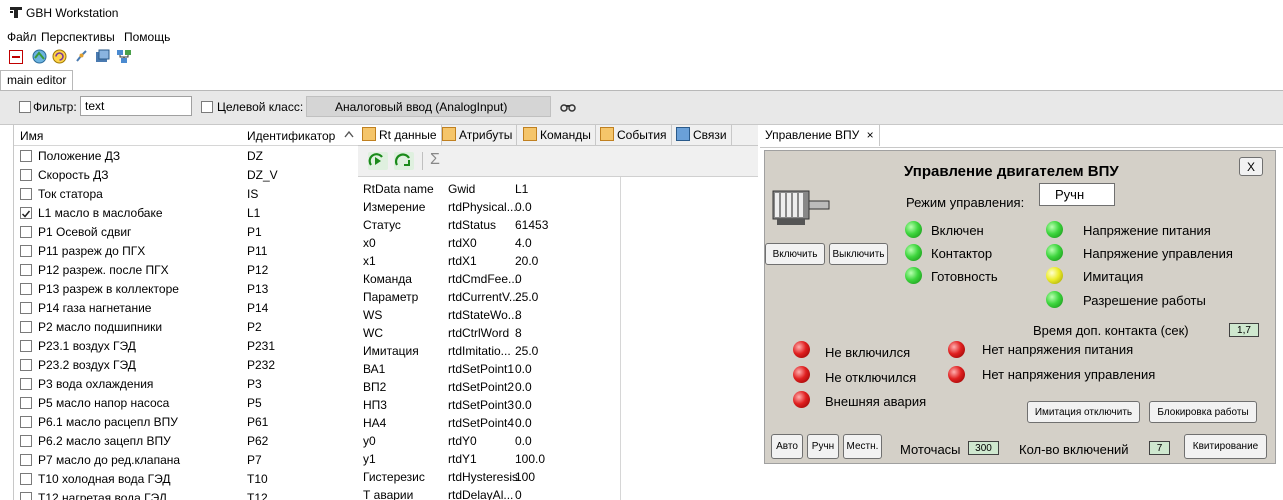  I want to click on tab-links: Связи, so click(702, 135).